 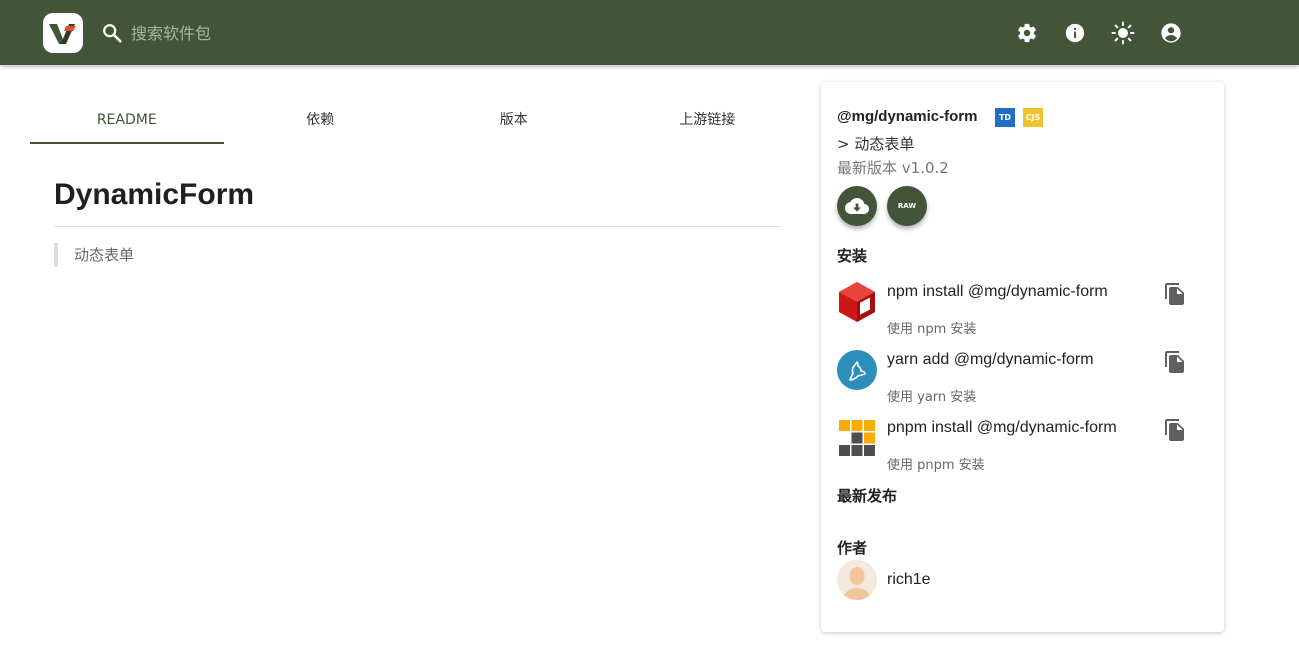 What do you see at coordinates (997, 291) in the screenshot?
I see `npm-install-command: npm install @mg/dynamic-form` at bounding box center [997, 291].